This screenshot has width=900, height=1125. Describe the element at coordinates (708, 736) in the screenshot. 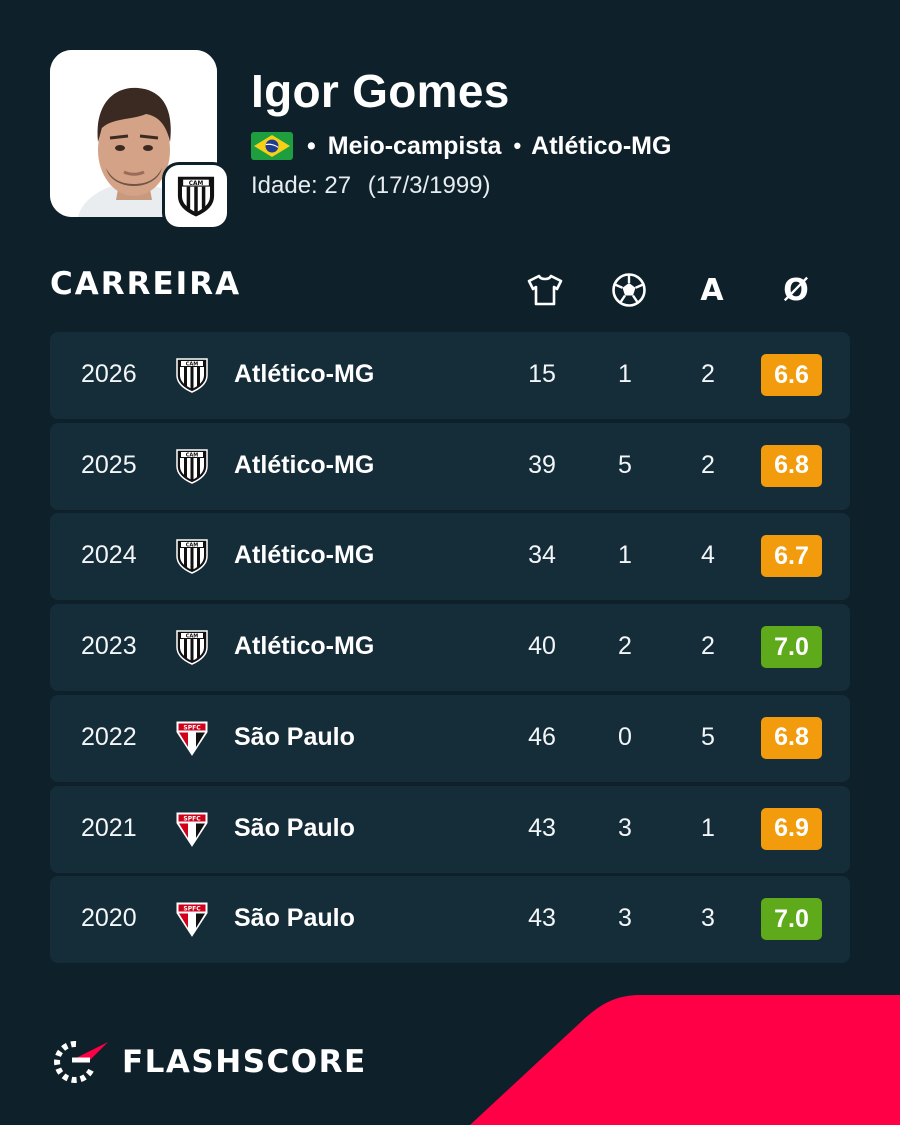

I see `assists-value: 5` at that location.